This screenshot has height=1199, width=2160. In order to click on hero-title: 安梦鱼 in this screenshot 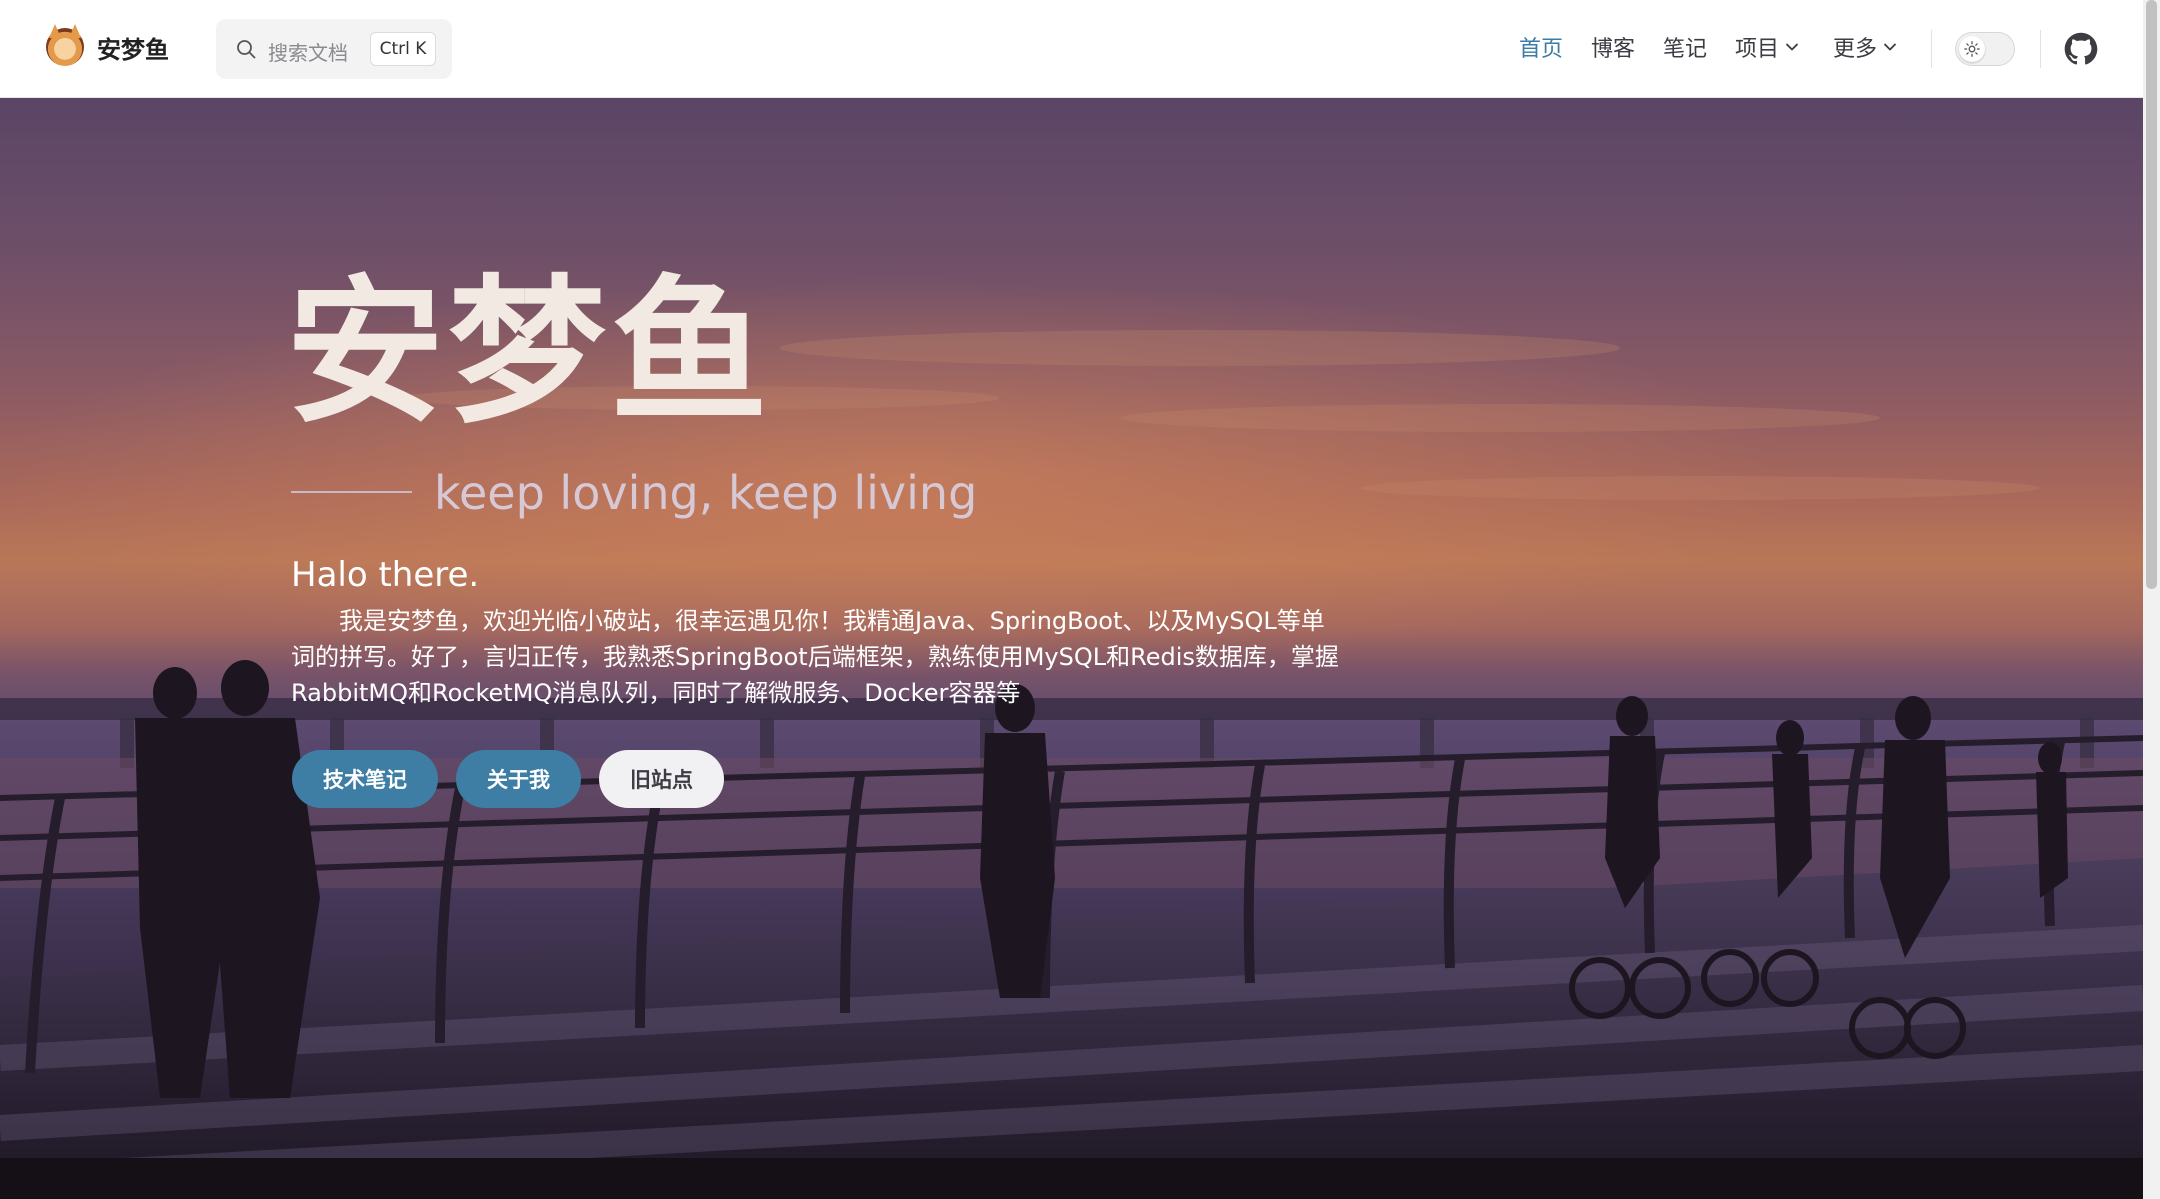, I will do `click(529, 353)`.